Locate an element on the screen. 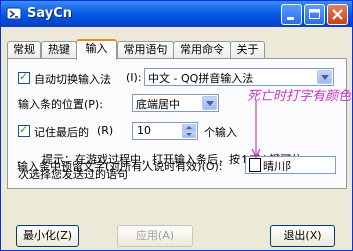 This screenshot has width=353, height=251. annotation-arrow-icon is located at coordinates (256, 130).